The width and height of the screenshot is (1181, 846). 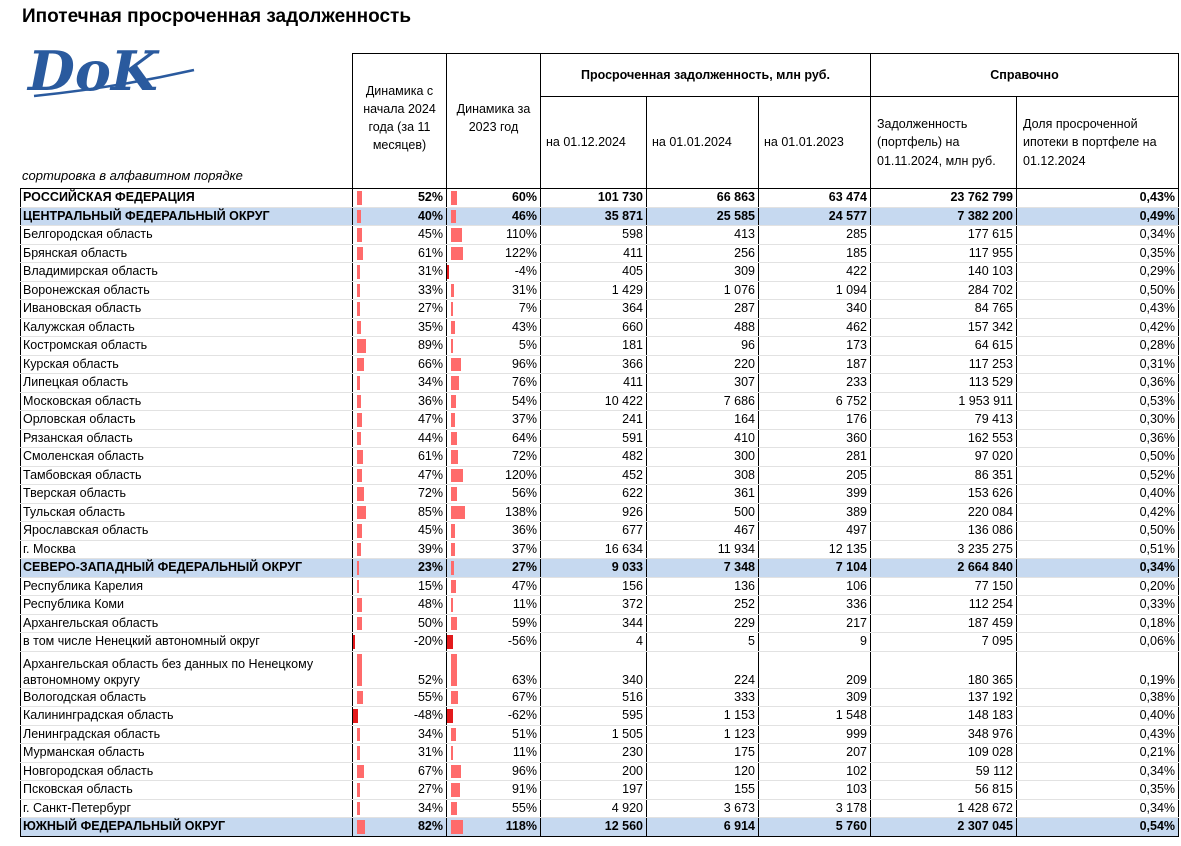 What do you see at coordinates (493, 586) in the screenshot?
I see `dynamics-2023-cell: 47%` at bounding box center [493, 586].